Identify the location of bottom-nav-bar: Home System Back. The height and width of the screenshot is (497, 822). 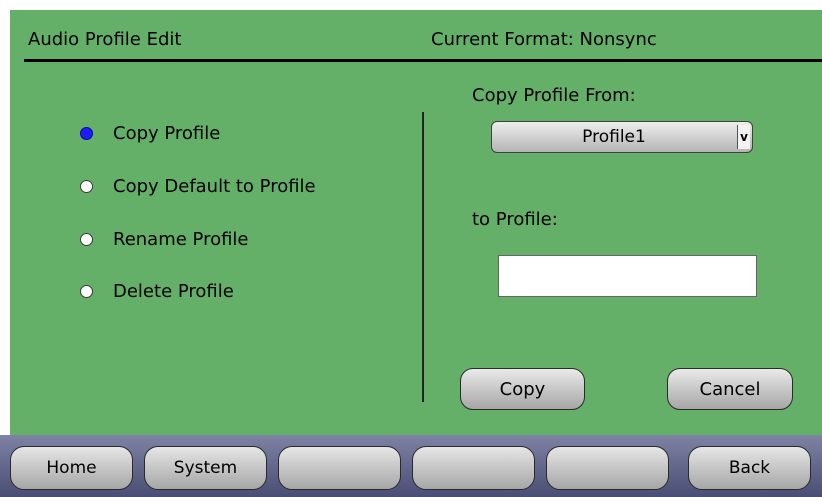
(411, 466).